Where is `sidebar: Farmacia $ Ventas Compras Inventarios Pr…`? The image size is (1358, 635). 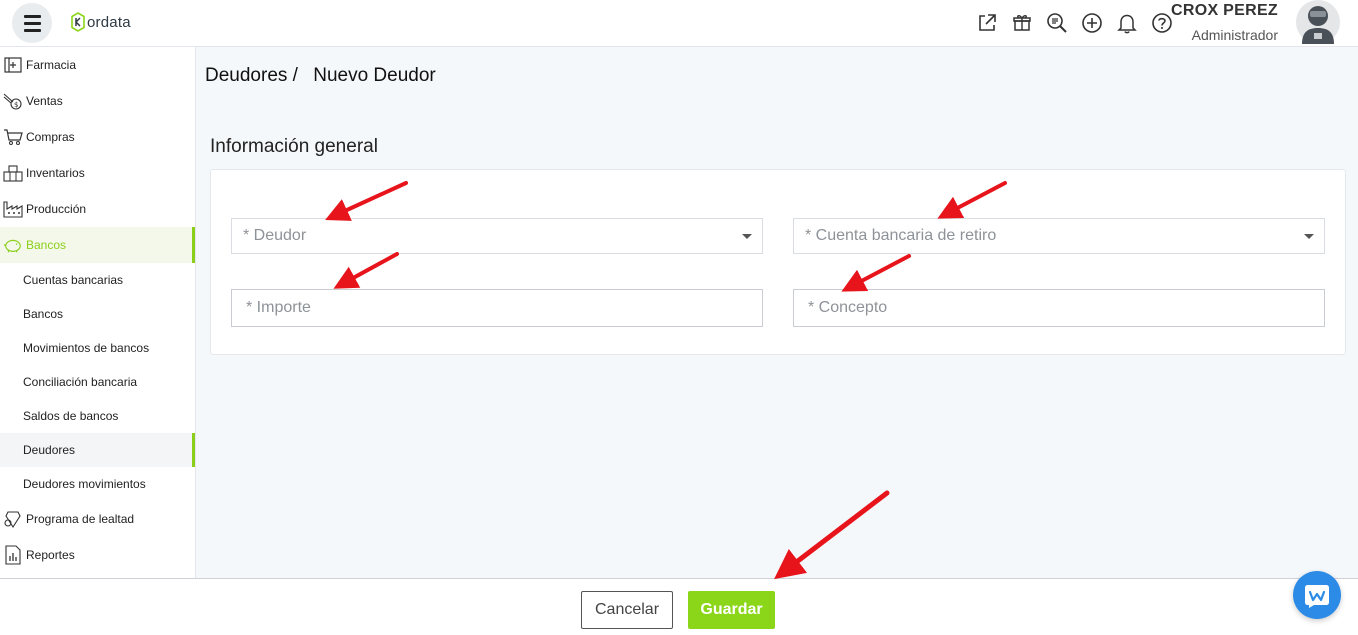 sidebar: Farmacia $ Ventas Compras Inventarios Pr… is located at coordinates (98, 313).